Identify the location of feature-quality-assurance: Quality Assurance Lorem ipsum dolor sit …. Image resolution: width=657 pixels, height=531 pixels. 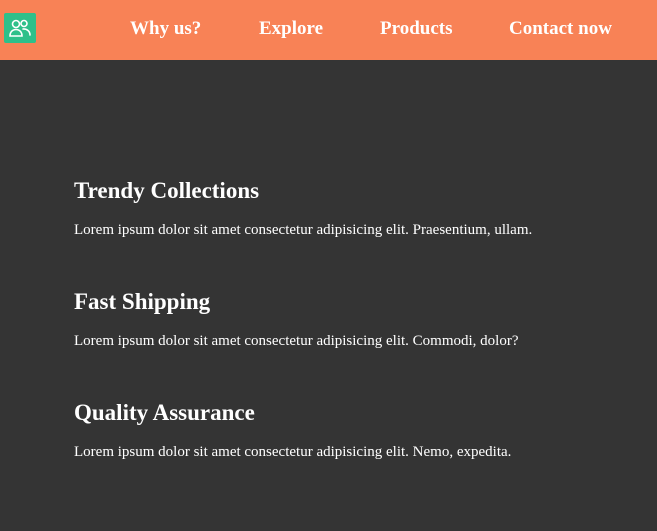
(354, 430).